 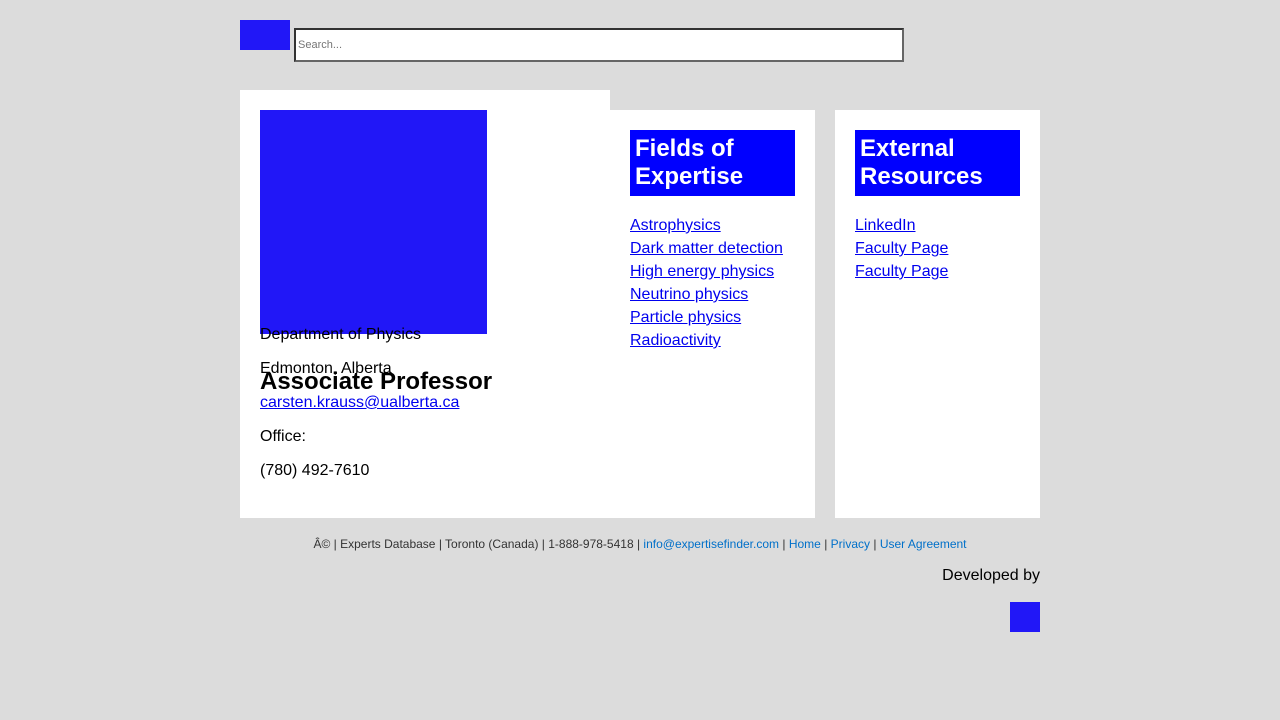 What do you see at coordinates (315, 470) in the screenshot?
I see `profile-phone: (780) 492-7610` at bounding box center [315, 470].